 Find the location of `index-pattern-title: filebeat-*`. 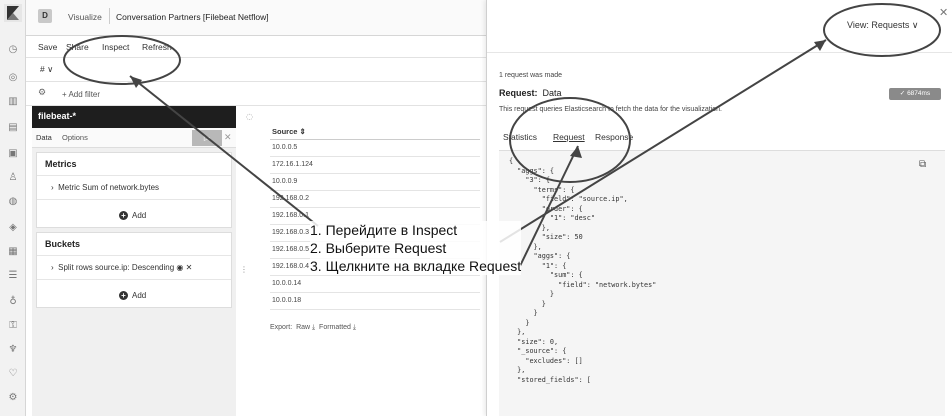

index-pattern-title: filebeat-* is located at coordinates (134, 117).